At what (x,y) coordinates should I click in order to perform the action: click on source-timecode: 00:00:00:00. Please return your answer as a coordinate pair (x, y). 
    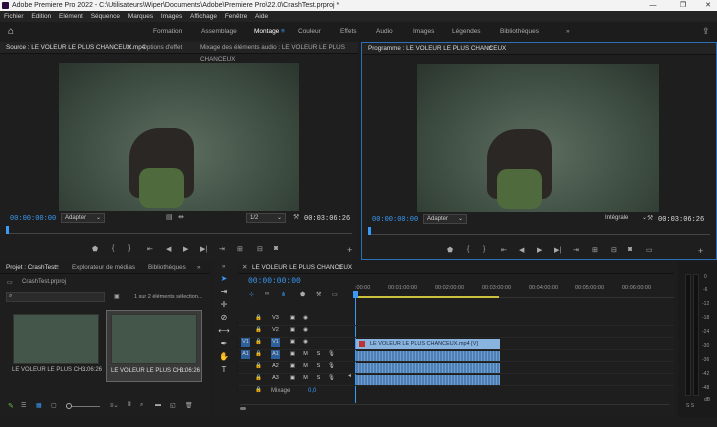
    Looking at the image, I should click on (33, 219).